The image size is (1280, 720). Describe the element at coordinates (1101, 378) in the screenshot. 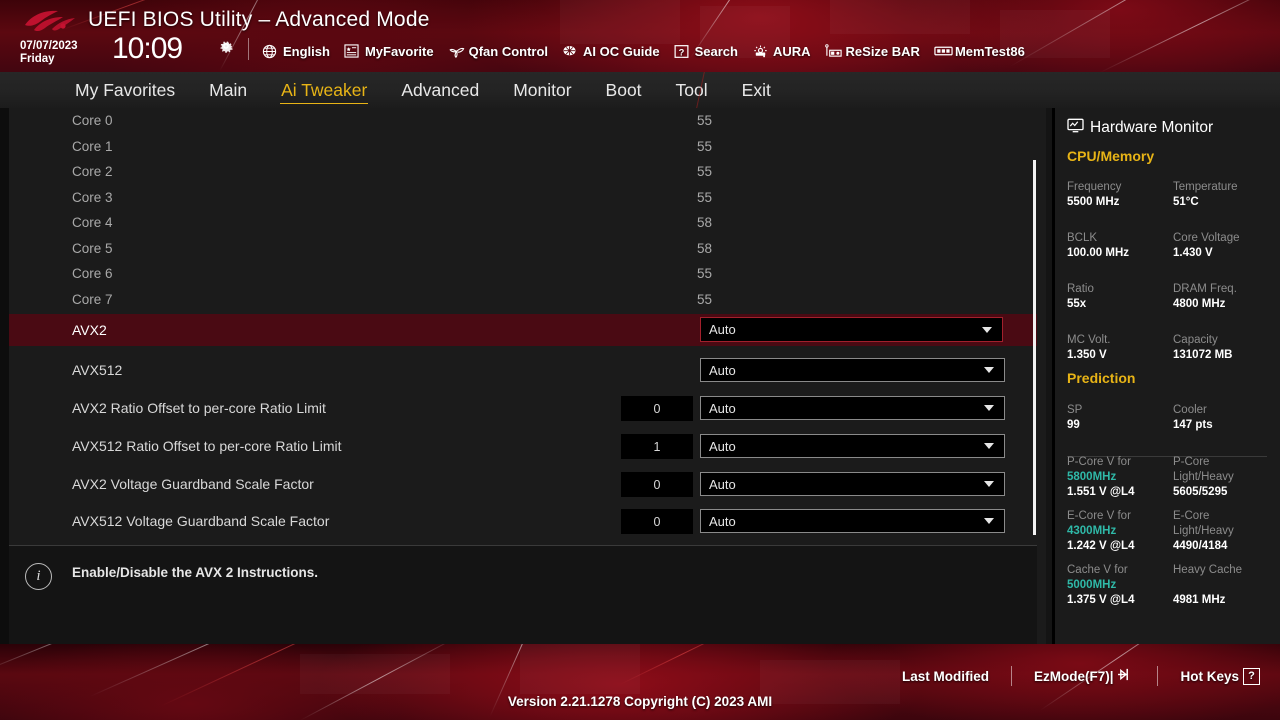

I see `hw-section-prediction-title: Prediction` at that location.